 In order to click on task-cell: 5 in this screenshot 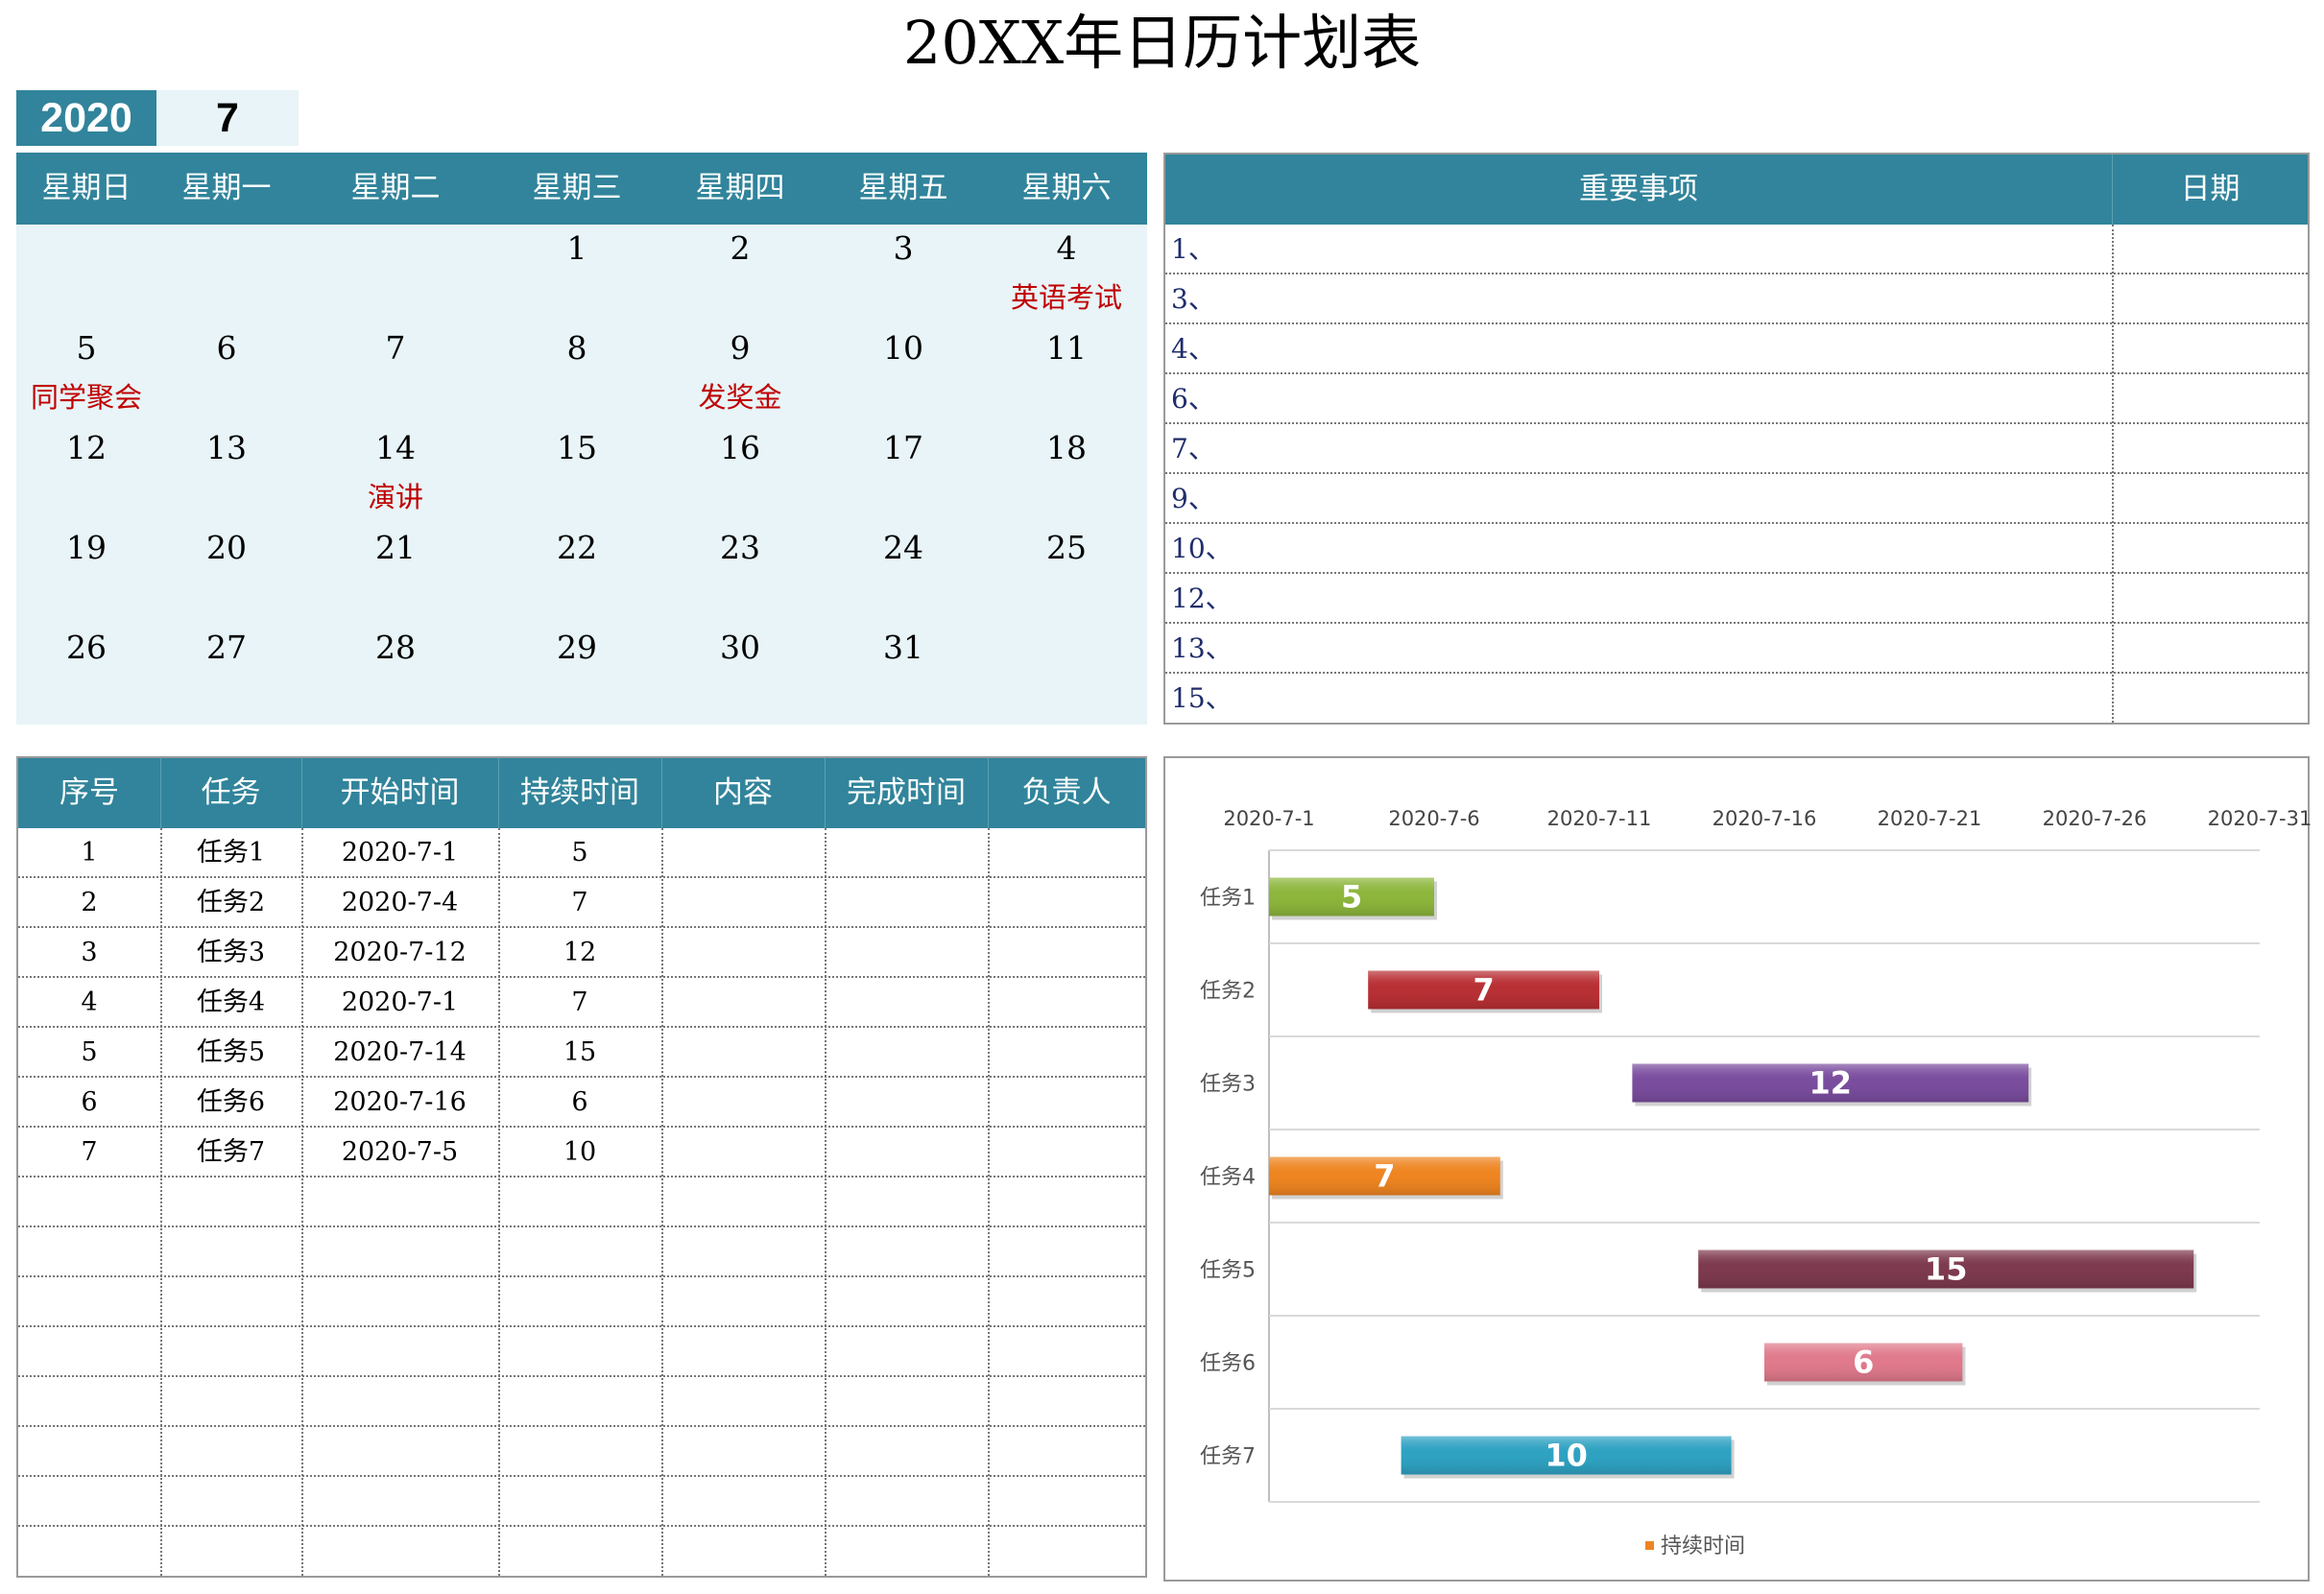, I will do `click(89, 1053)`.